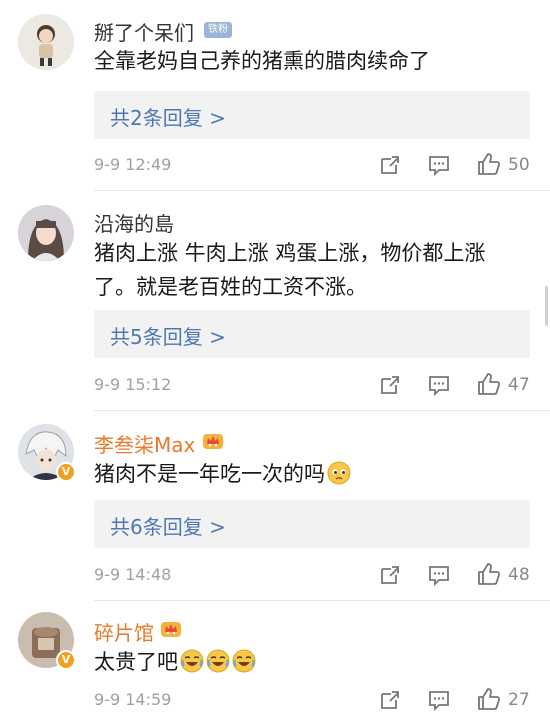  What do you see at coordinates (290, 253) in the screenshot?
I see `comment-text-line: 猪肉上涨 牛肉上涨 鸡蛋上涨，物价都上涨` at bounding box center [290, 253].